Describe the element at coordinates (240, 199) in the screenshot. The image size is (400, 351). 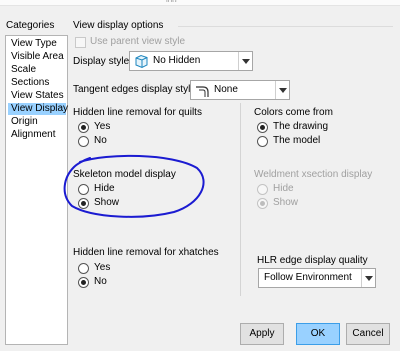
I see `column-separator` at that location.